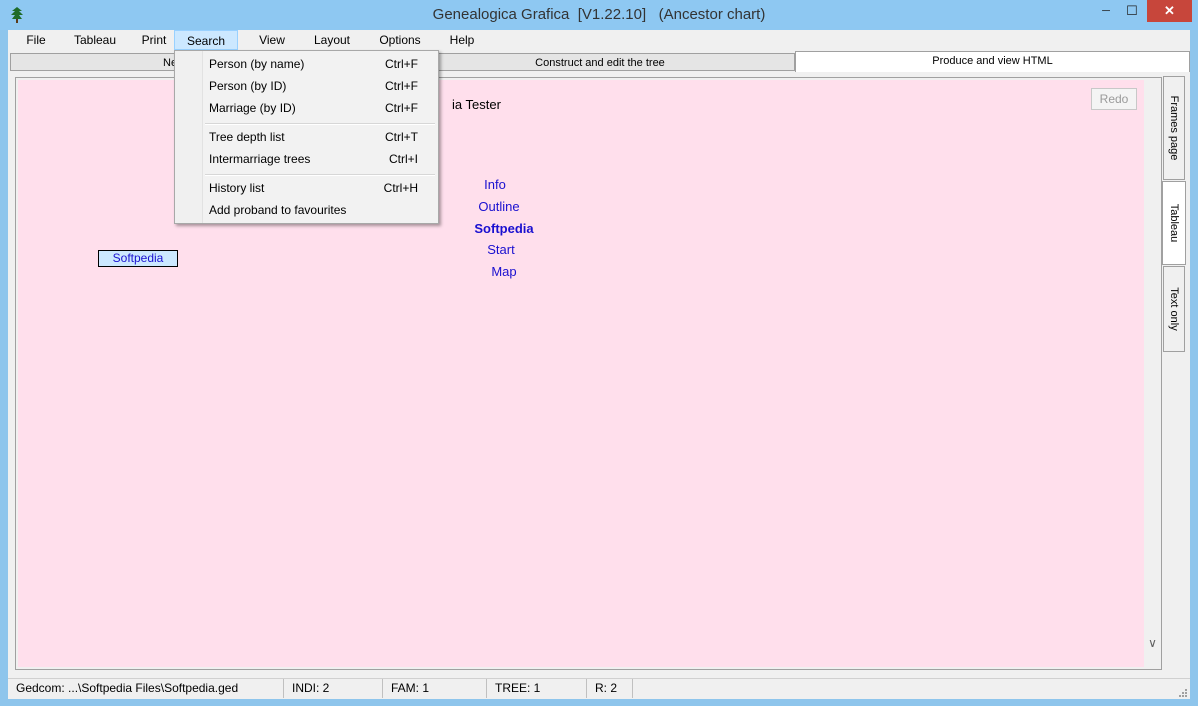 The width and height of the screenshot is (1198, 706). I want to click on minimize-icon: ─, so click(1106, 11).